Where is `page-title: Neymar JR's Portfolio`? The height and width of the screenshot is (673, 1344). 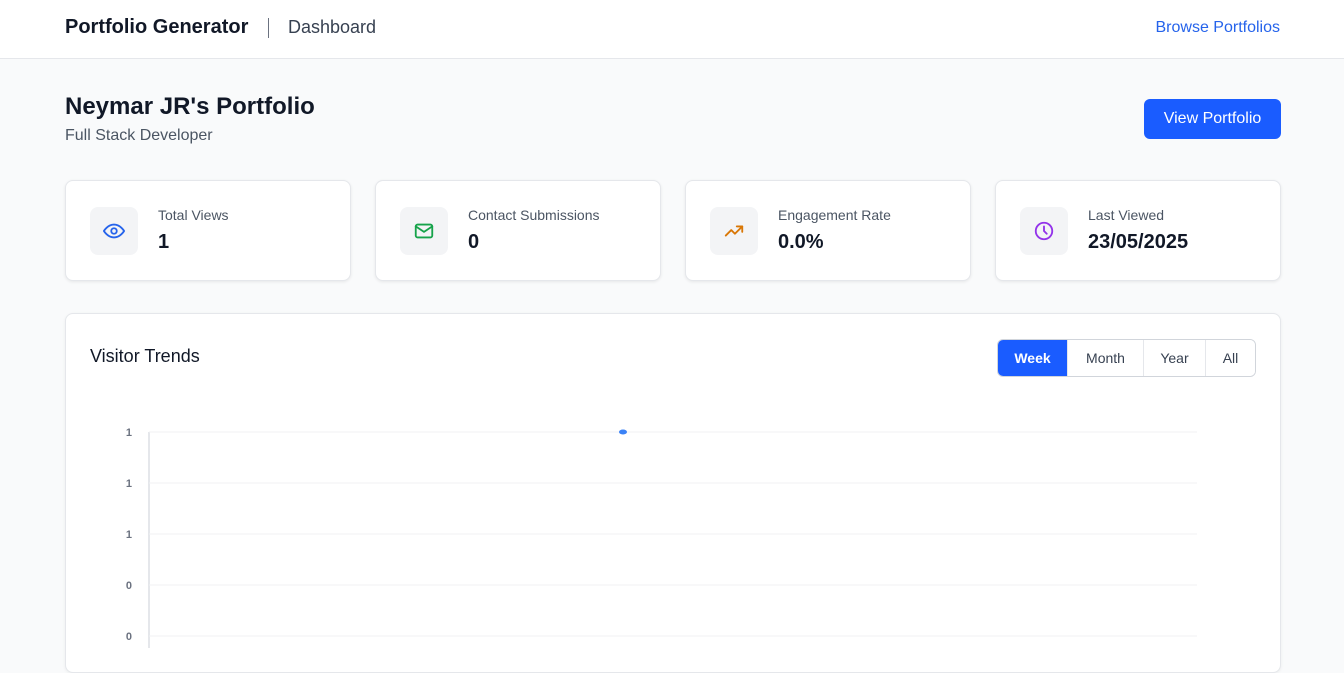
page-title: Neymar JR's Portfolio is located at coordinates (190, 106).